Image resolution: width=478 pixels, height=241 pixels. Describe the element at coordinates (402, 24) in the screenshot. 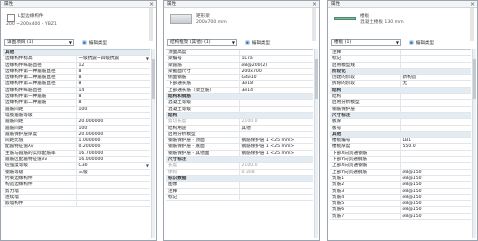

I see `type-selector: 楼板 混凝土楼板 130 mm` at that location.